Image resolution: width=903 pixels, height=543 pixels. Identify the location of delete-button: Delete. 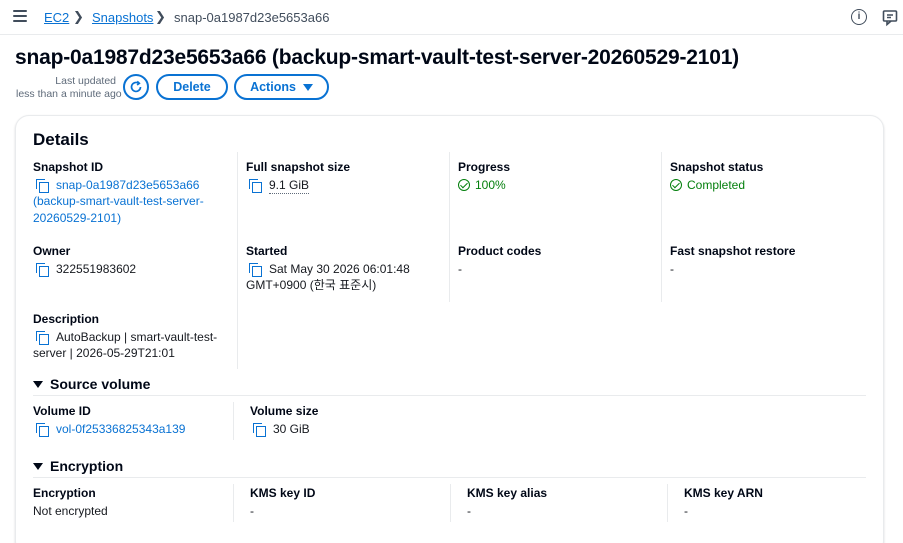
(192, 87).